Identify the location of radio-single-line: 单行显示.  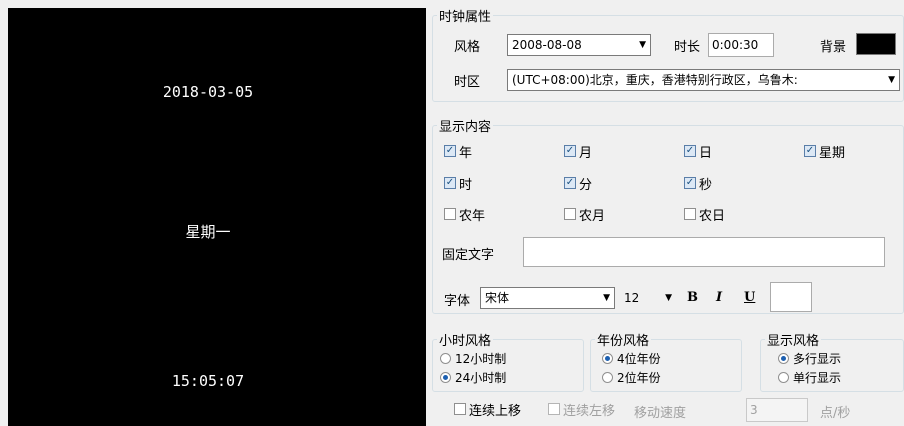
(809, 377).